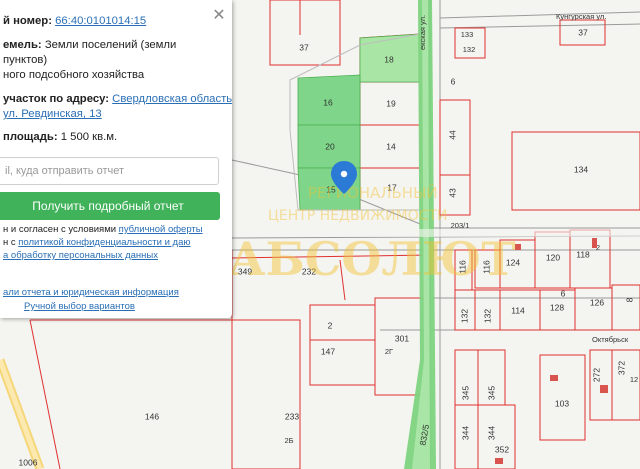 The image size is (640, 469). I want to click on parcel-label: 372, so click(621, 368).